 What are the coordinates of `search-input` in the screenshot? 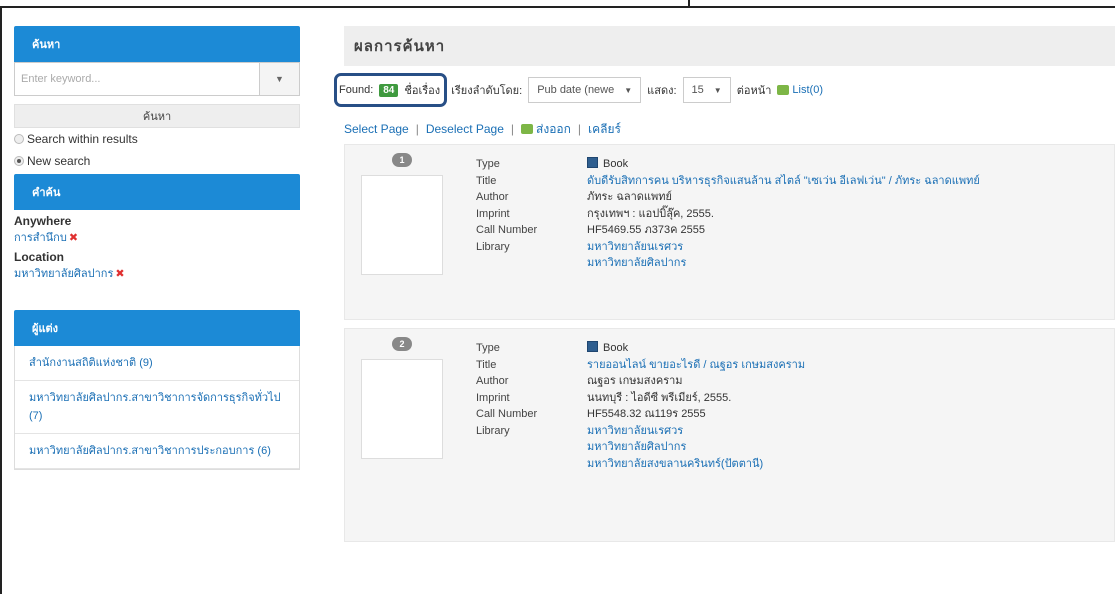 It's located at (137, 79).